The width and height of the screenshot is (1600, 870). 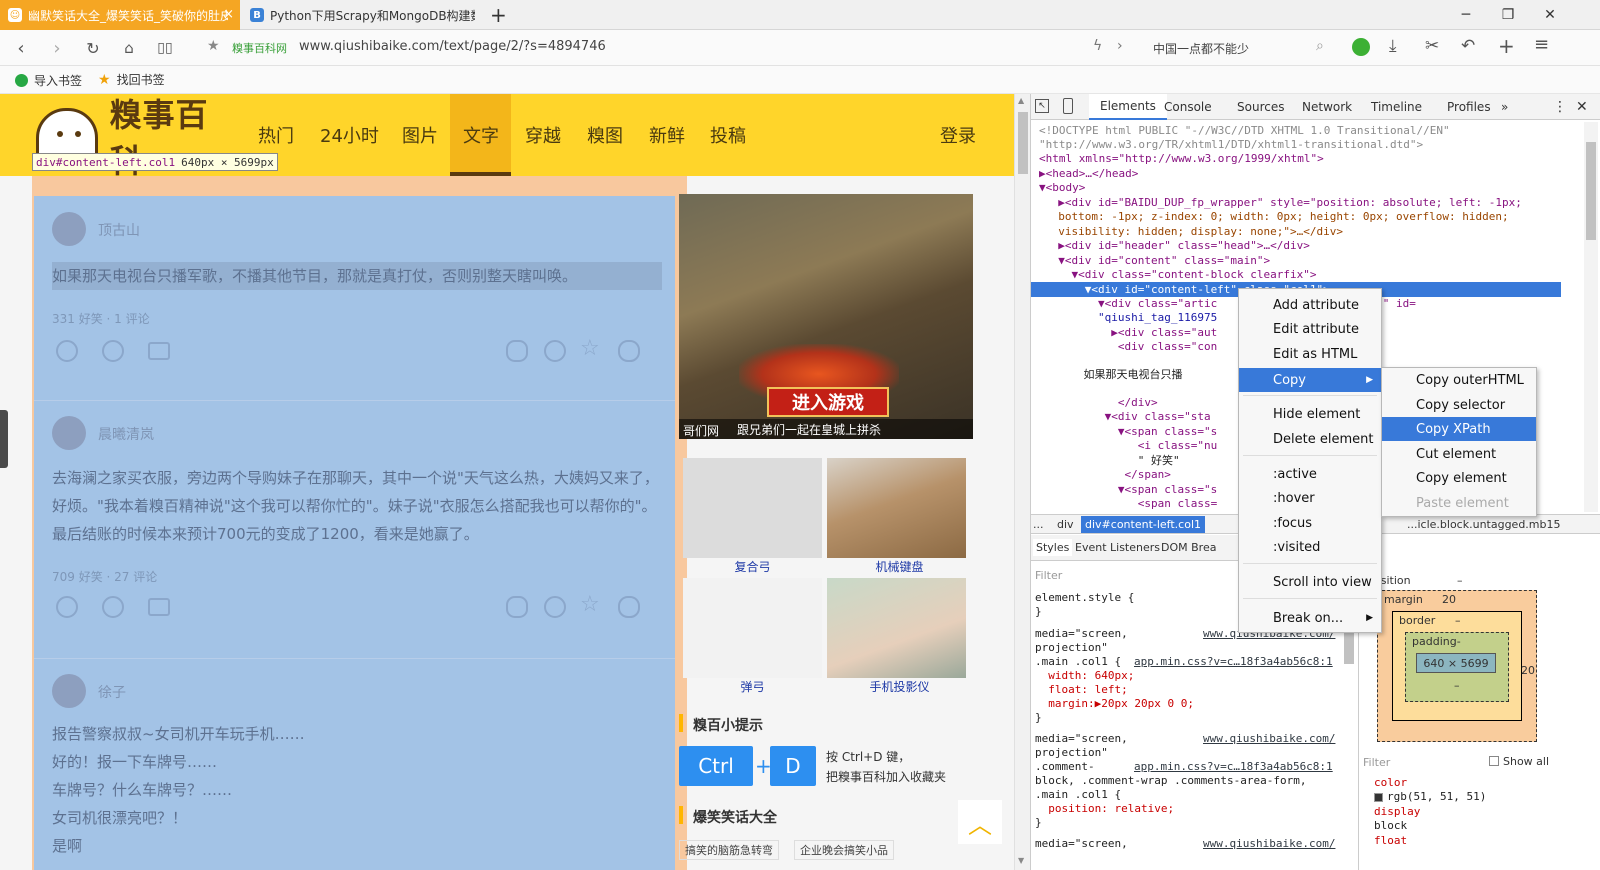 I want to click on inspect-element-icon: ↖, so click(x=1042, y=106).